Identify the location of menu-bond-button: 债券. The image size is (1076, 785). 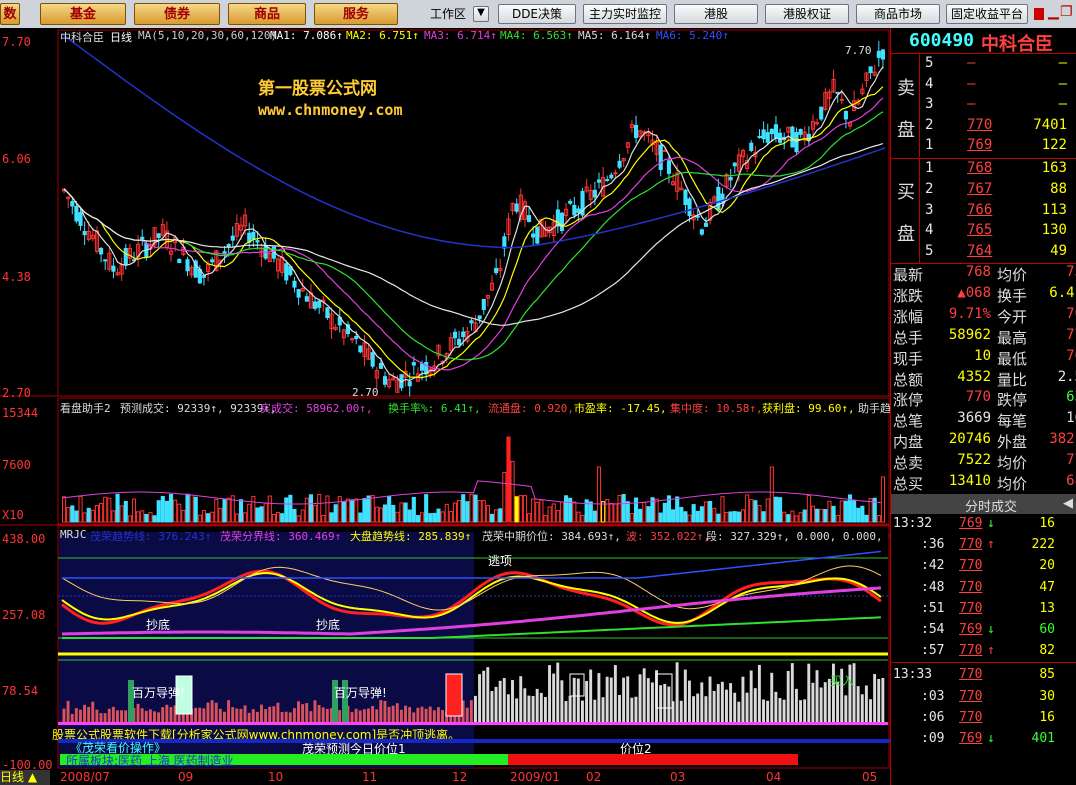
(177, 14).